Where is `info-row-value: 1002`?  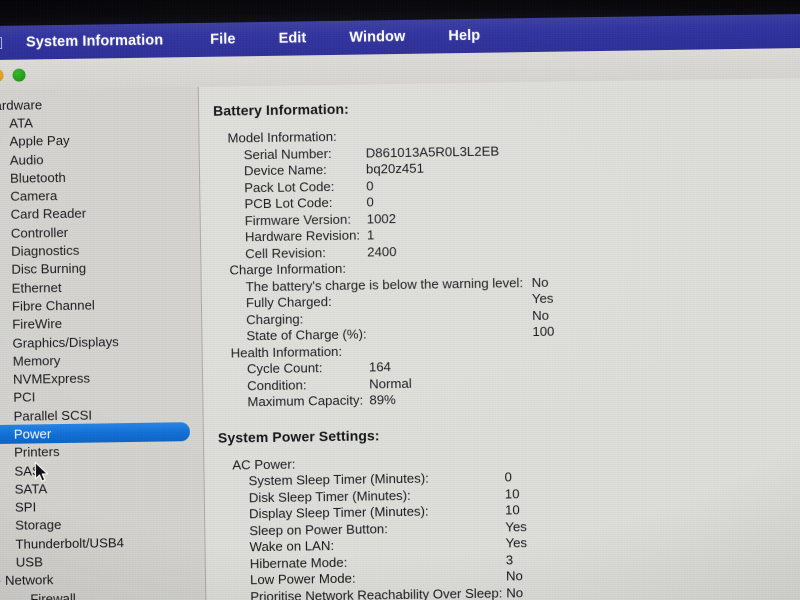
info-row-value: 1002 is located at coordinates (381, 218).